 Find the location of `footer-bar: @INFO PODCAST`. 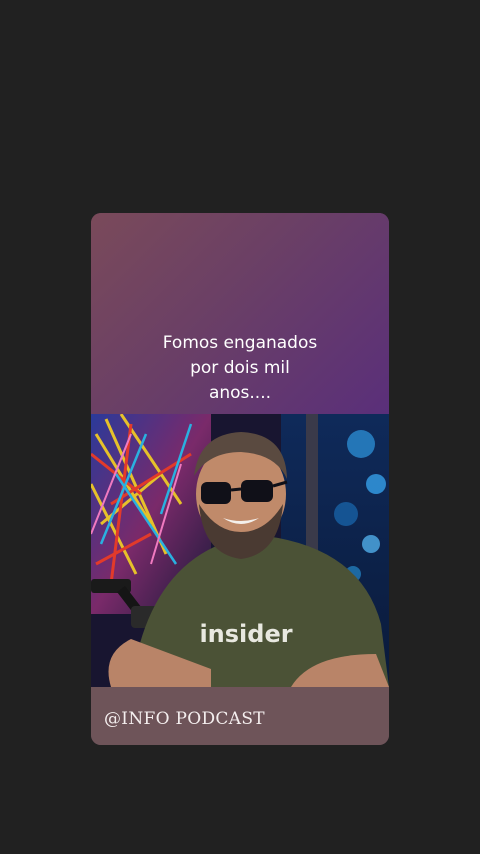

footer-bar: @INFO PODCAST is located at coordinates (240, 716).